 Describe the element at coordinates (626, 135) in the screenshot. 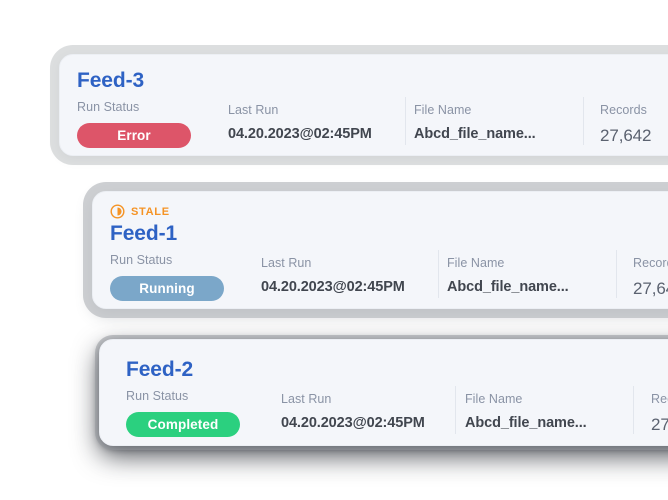

I see `records-value: 27,642` at that location.